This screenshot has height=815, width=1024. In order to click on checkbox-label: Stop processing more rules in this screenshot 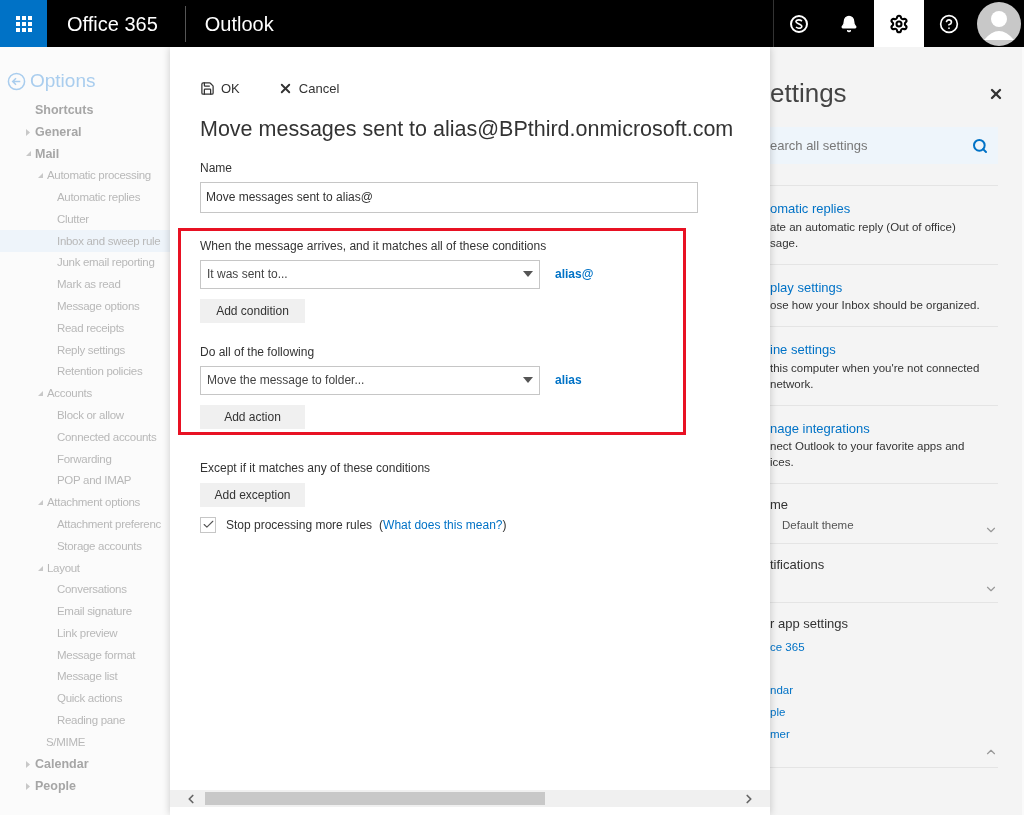, I will do `click(299, 525)`.